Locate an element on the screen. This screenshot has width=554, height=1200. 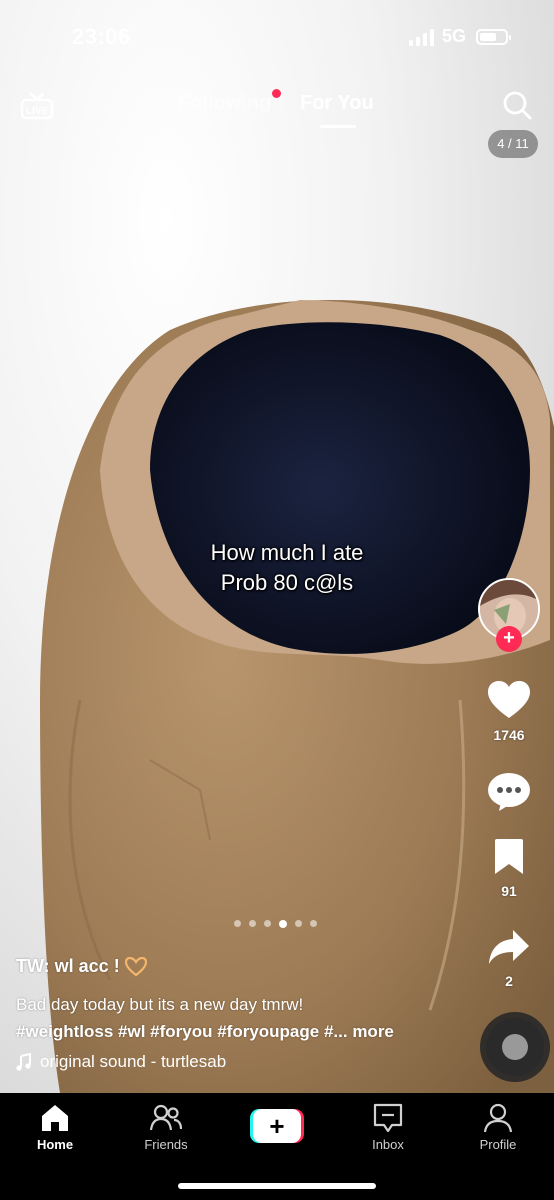
nav-home: Home is located at coordinates (55, 1127).